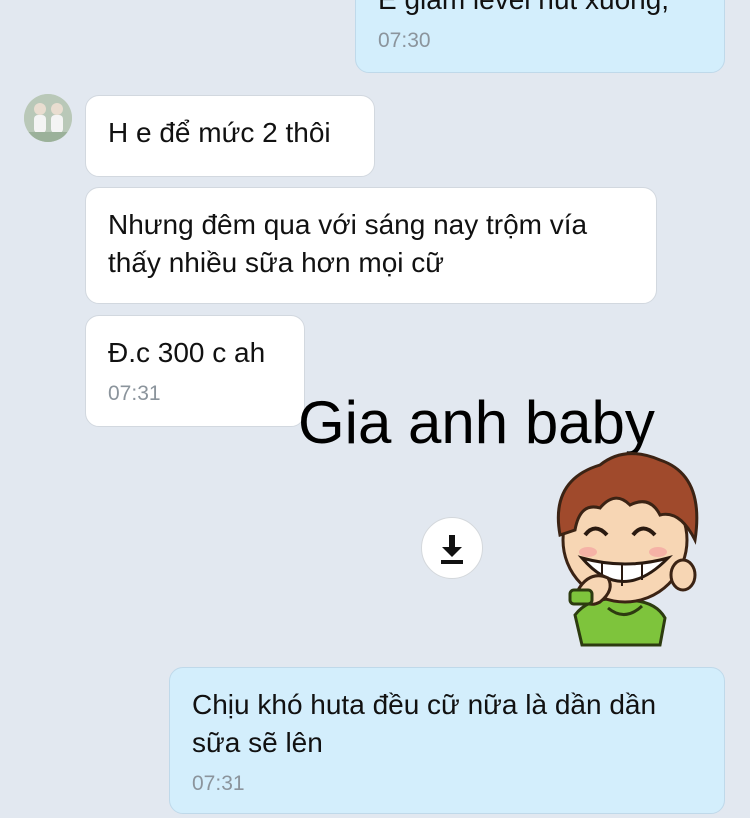 This screenshot has height=818, width=750. I want to click on message-time: 07:30, so click(404, 40).